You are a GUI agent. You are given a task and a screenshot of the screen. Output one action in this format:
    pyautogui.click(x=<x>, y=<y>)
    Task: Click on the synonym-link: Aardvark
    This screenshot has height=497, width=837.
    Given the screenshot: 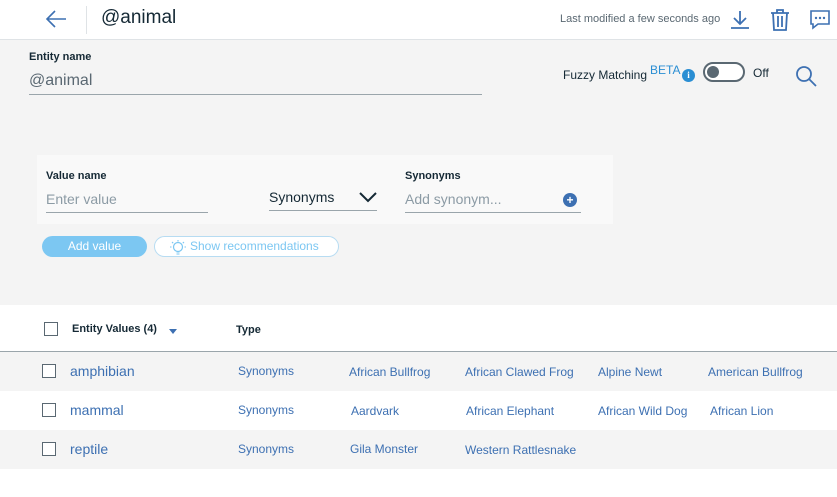 What is the action you would take?
    pyautogui.click(x=375, y=411)
    